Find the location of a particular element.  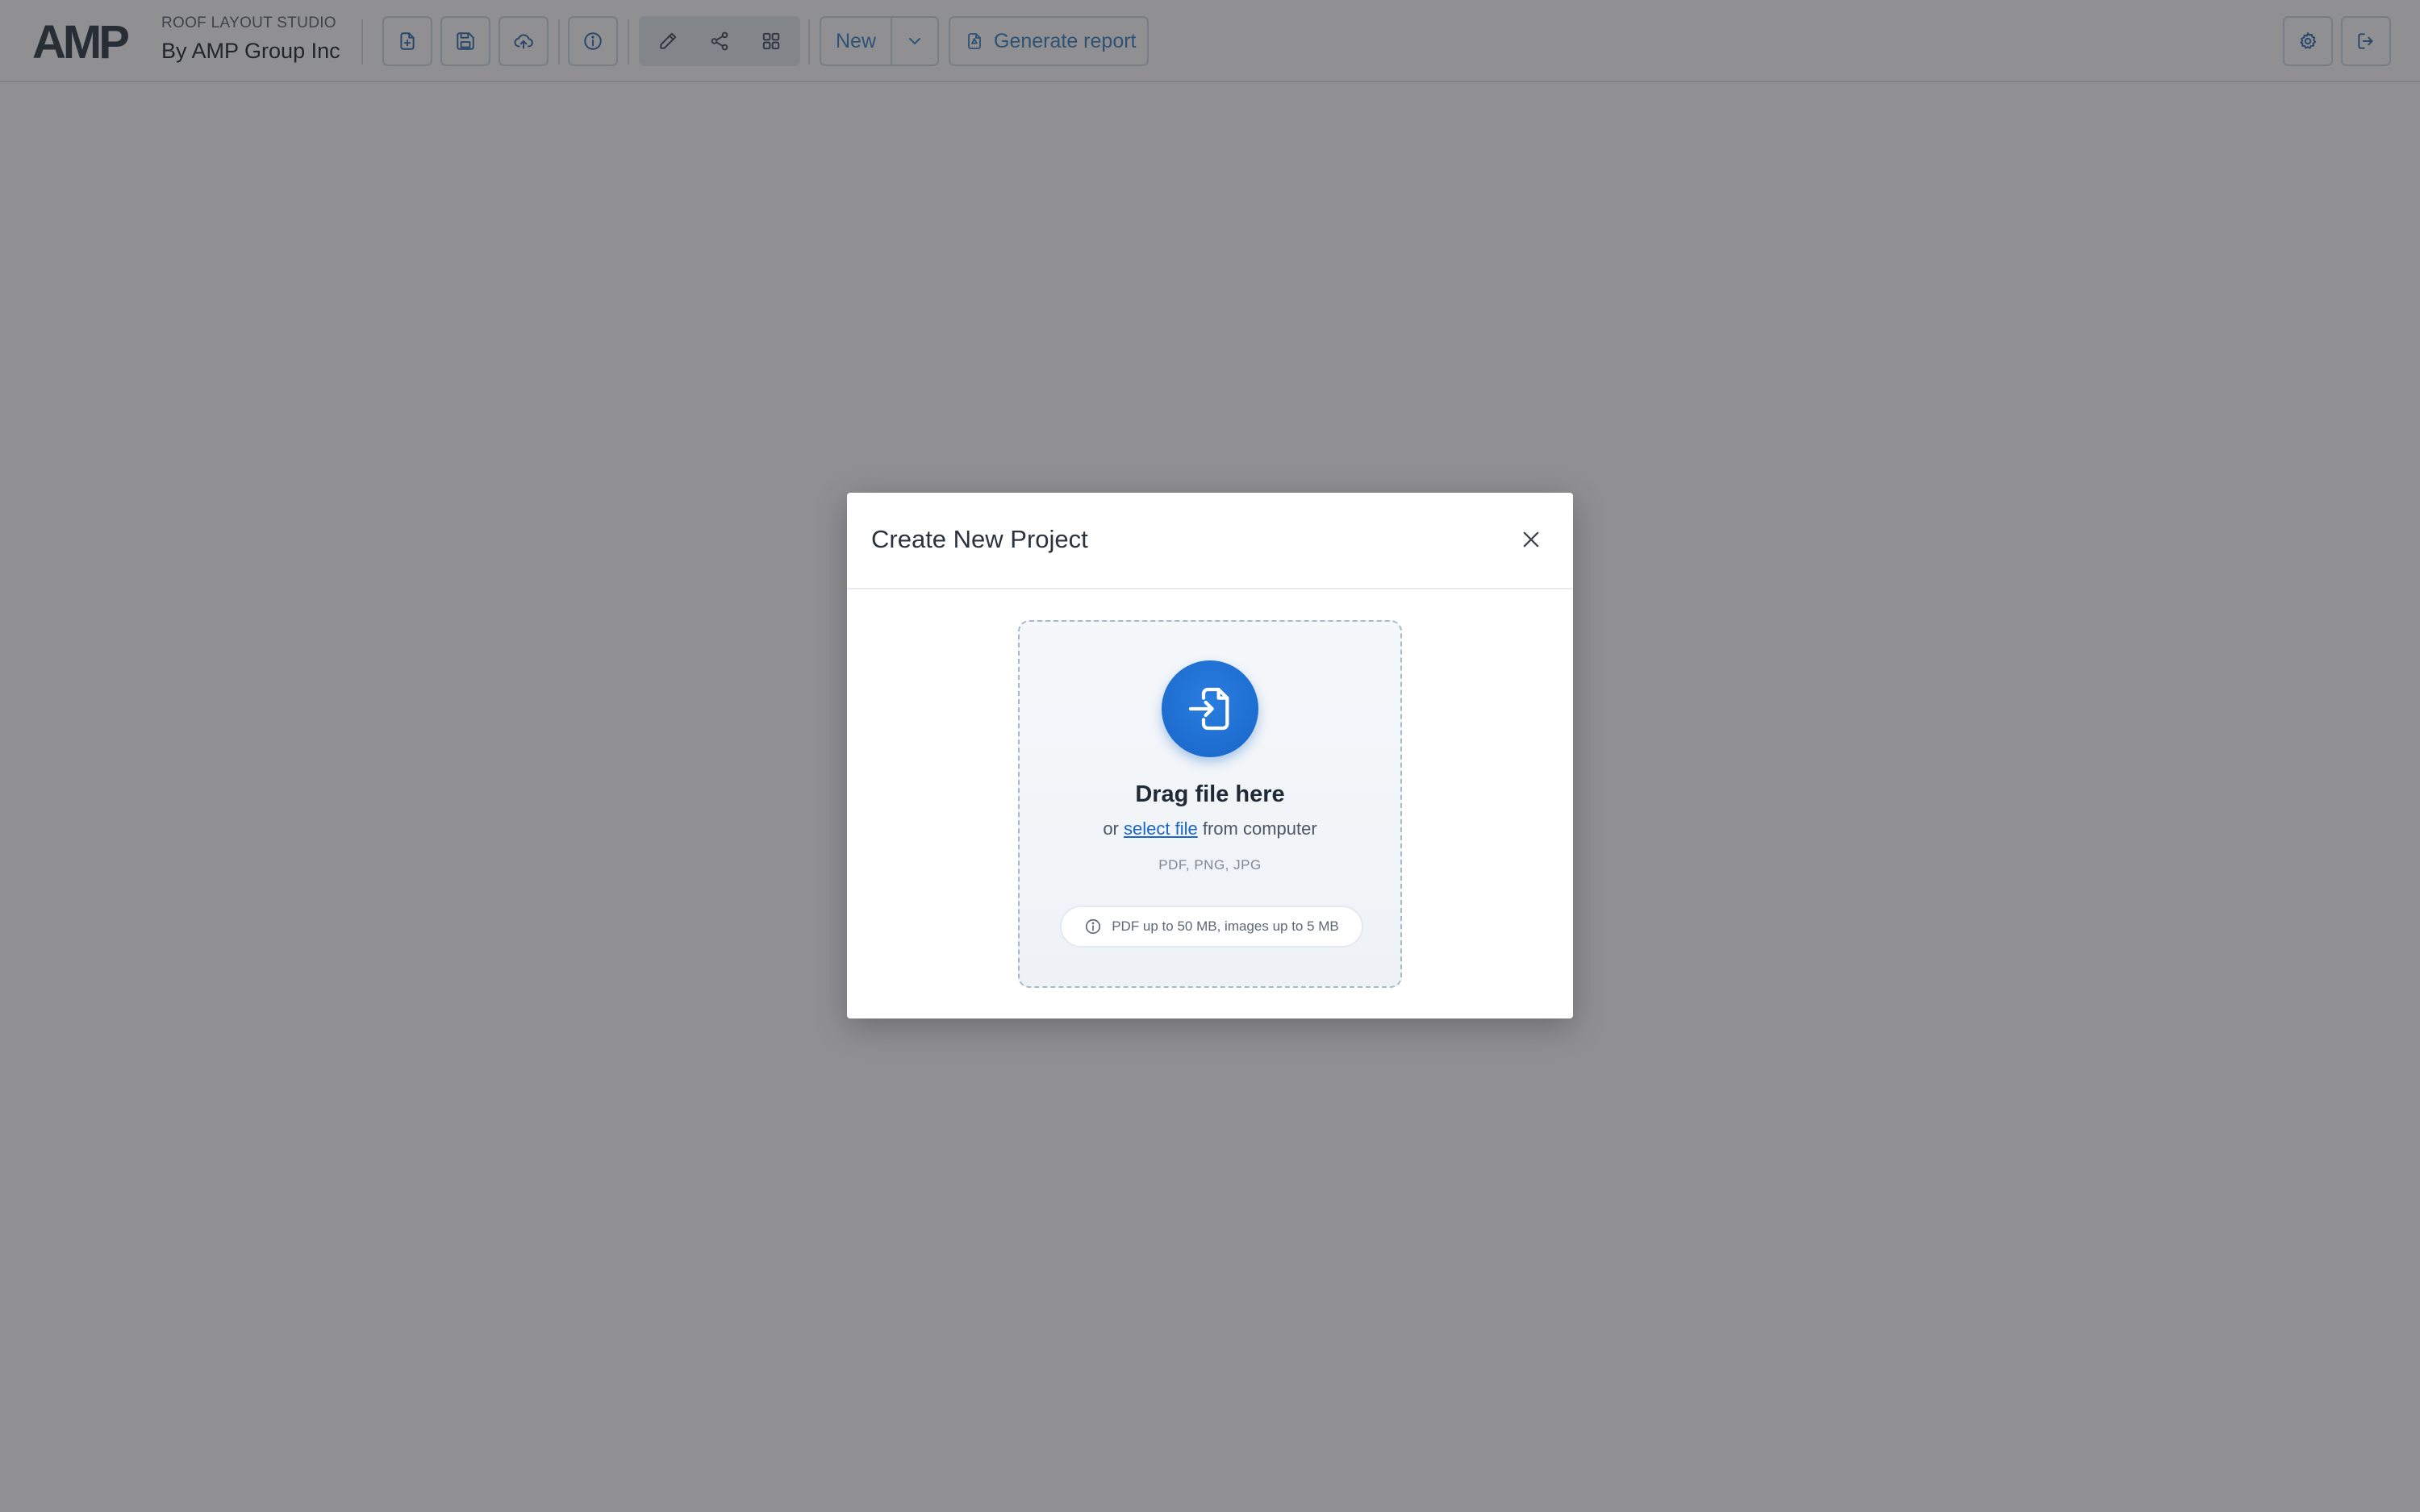

file-size-note-text: PDF up to 50 MB, images up to 5 MB is located at coordinates (1225, 926).